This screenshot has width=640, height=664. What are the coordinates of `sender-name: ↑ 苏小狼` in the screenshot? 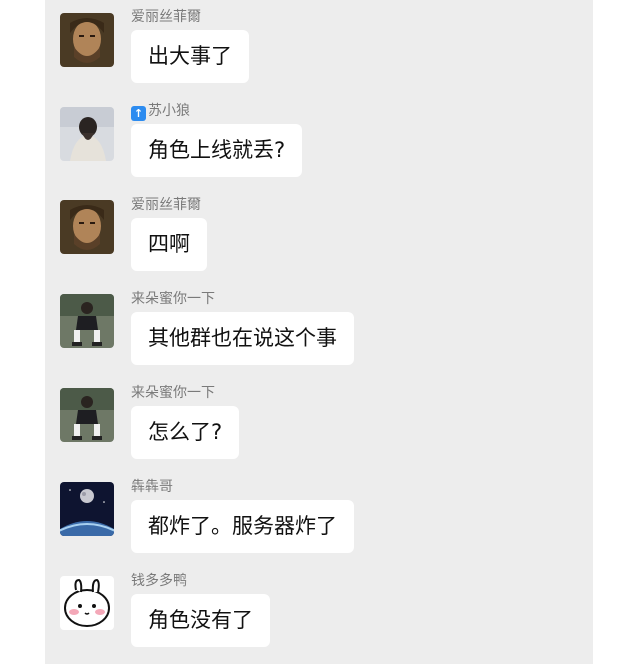 It's located at (160, 111).